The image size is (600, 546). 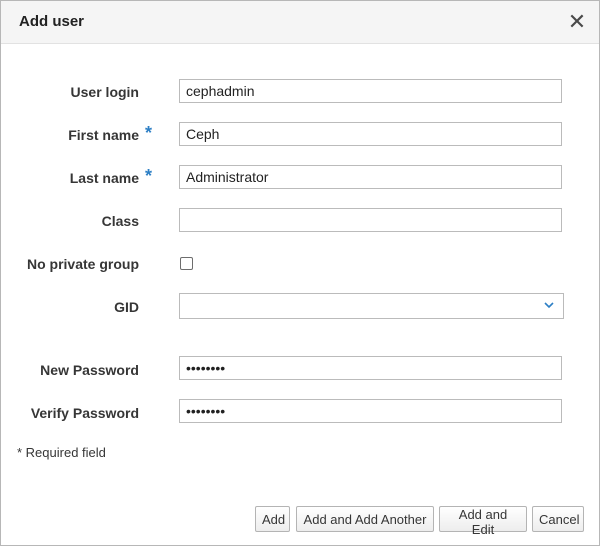 I want to click on verify-password-label: Verify Password, so click(x=84, y=413).